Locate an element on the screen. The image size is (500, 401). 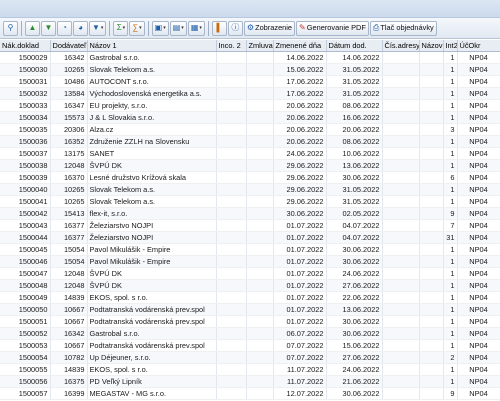
int2-cell: 7 is located at coordinates (450, 225).